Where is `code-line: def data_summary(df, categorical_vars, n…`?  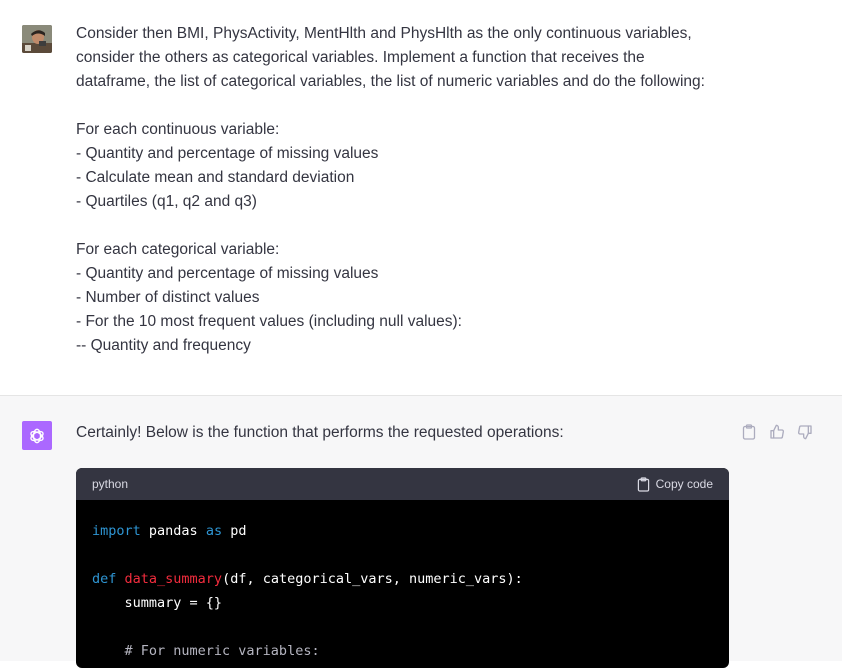 code-line: def data_summary(df, categorical_vars, n… is located at coordinates (402, 579).